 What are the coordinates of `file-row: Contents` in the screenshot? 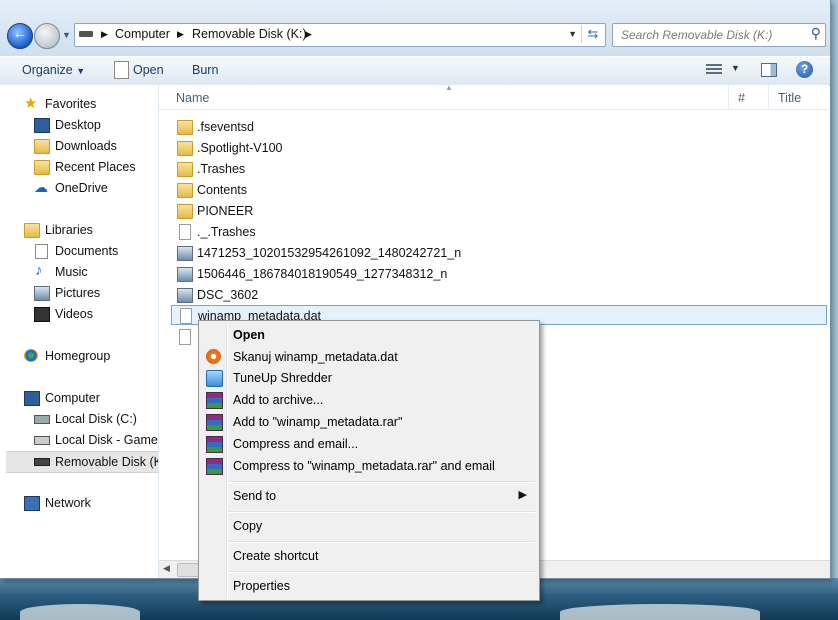 It's located at (499, 190).